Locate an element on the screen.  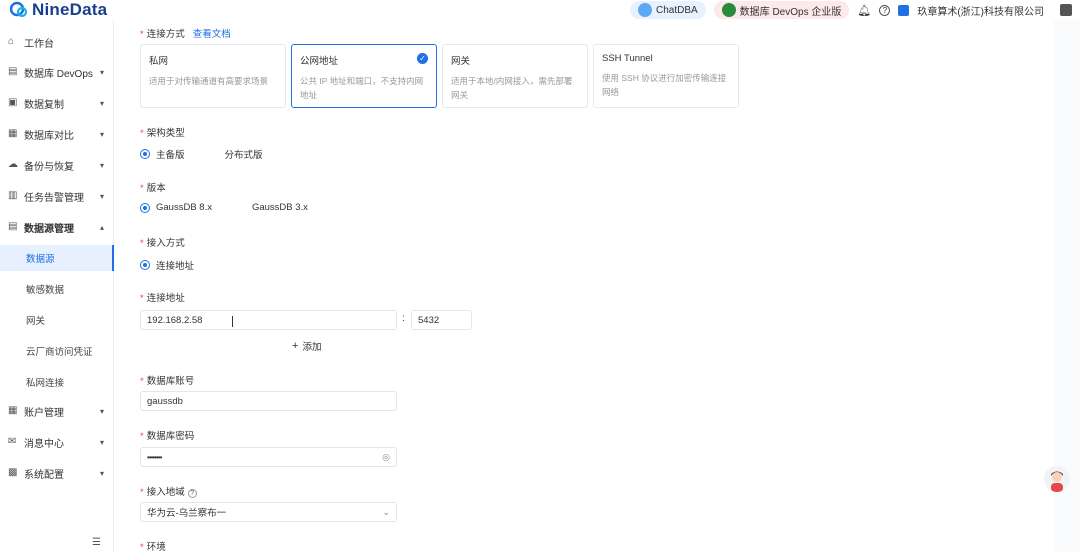
version-label: * 版本 is located at coordinates (153, 187).